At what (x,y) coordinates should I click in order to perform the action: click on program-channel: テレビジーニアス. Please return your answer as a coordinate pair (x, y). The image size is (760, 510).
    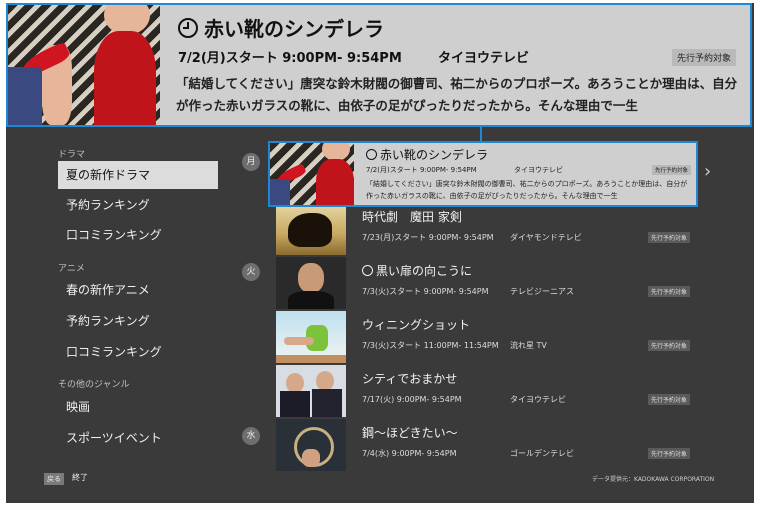
    Looking at the image, I should click on (542, 291).